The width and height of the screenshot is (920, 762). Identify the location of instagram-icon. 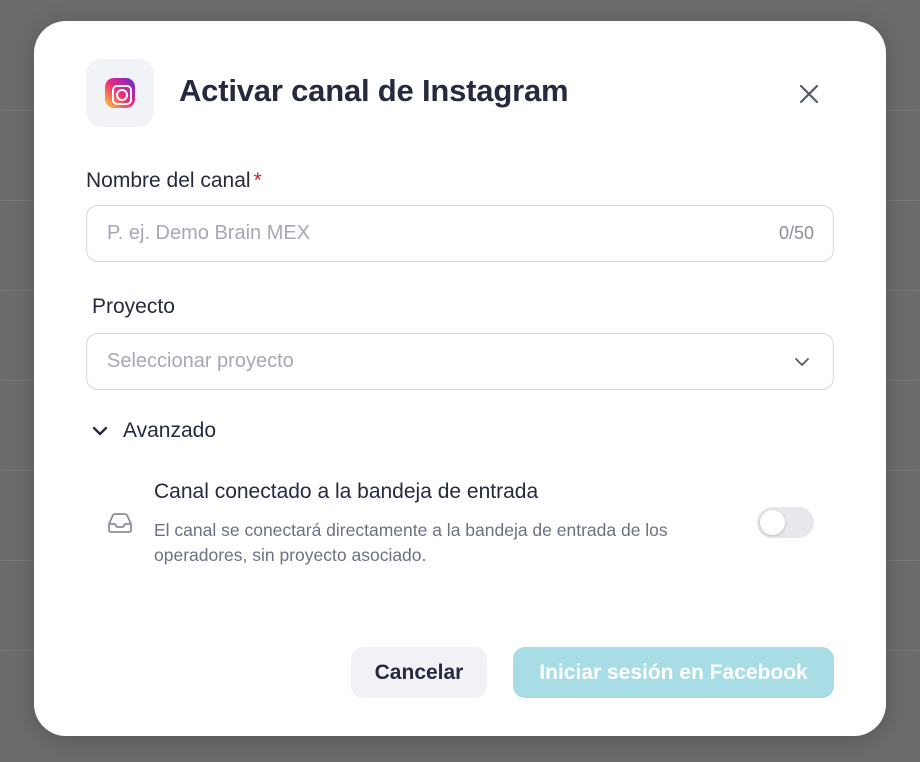
(120, 93).